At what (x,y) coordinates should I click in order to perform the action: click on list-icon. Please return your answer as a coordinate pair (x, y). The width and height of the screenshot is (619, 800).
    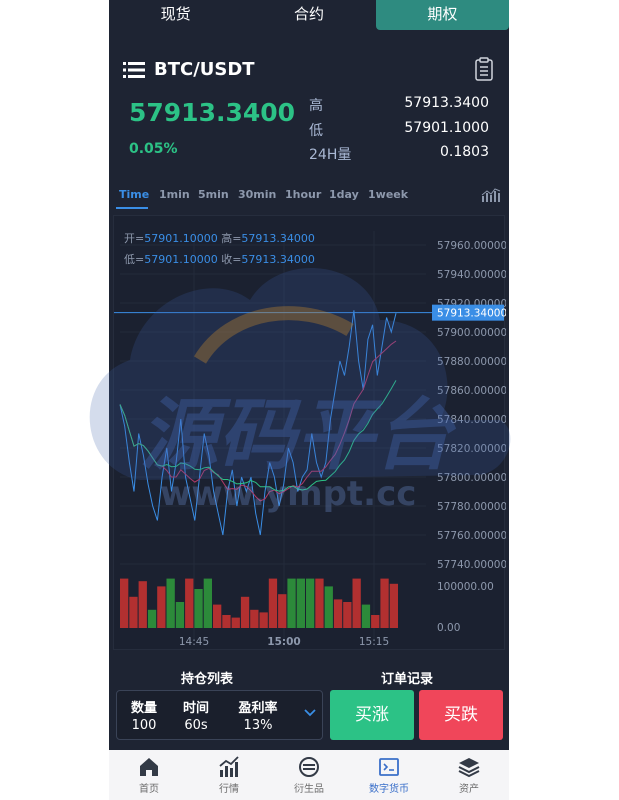
    Looking at the image, I should click on (134, 70).